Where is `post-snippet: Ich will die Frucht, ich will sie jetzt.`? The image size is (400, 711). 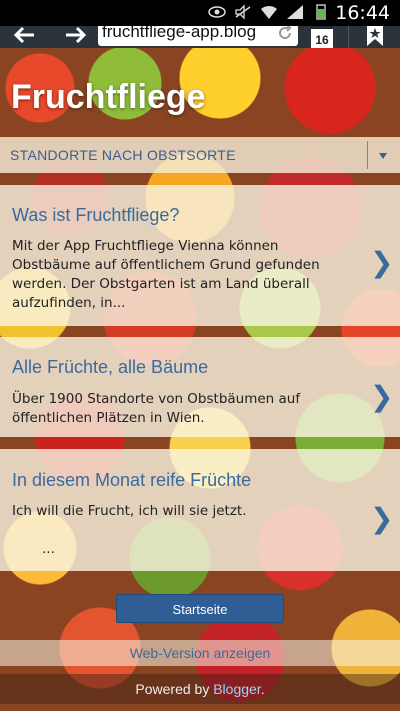
post-snippet: Ich will die Frucht, ich will sie jetzt. is located at coordinates (129, 511).